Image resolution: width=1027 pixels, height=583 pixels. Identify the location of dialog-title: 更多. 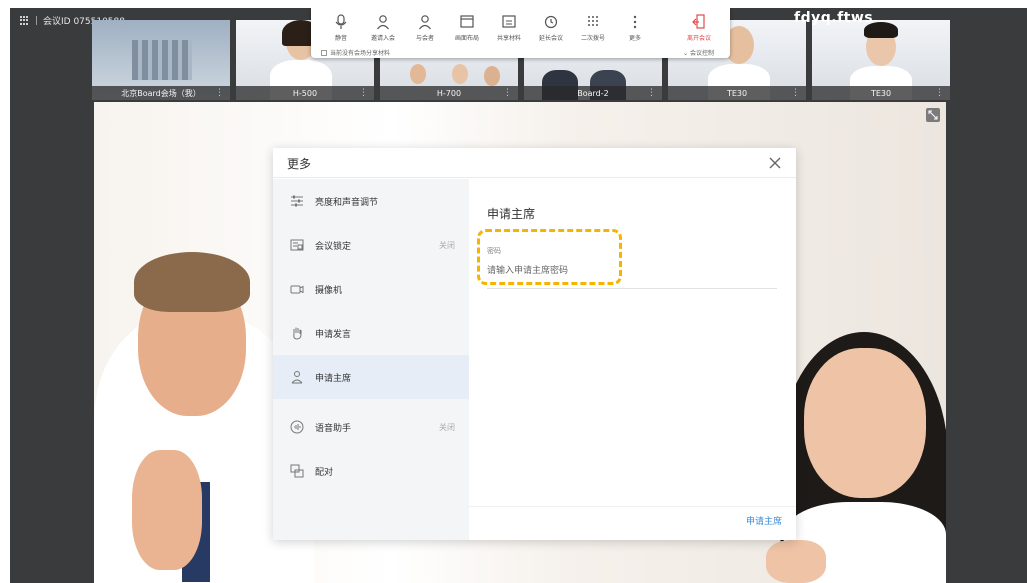
(299, 164).